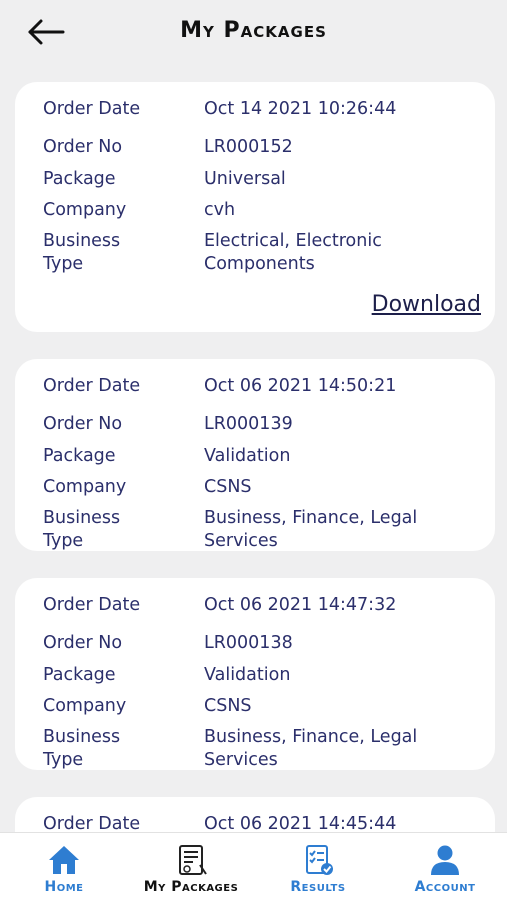  Describe the element at coordinates (426, 304) in the screenshot. I see `download-link: Download` at that location.